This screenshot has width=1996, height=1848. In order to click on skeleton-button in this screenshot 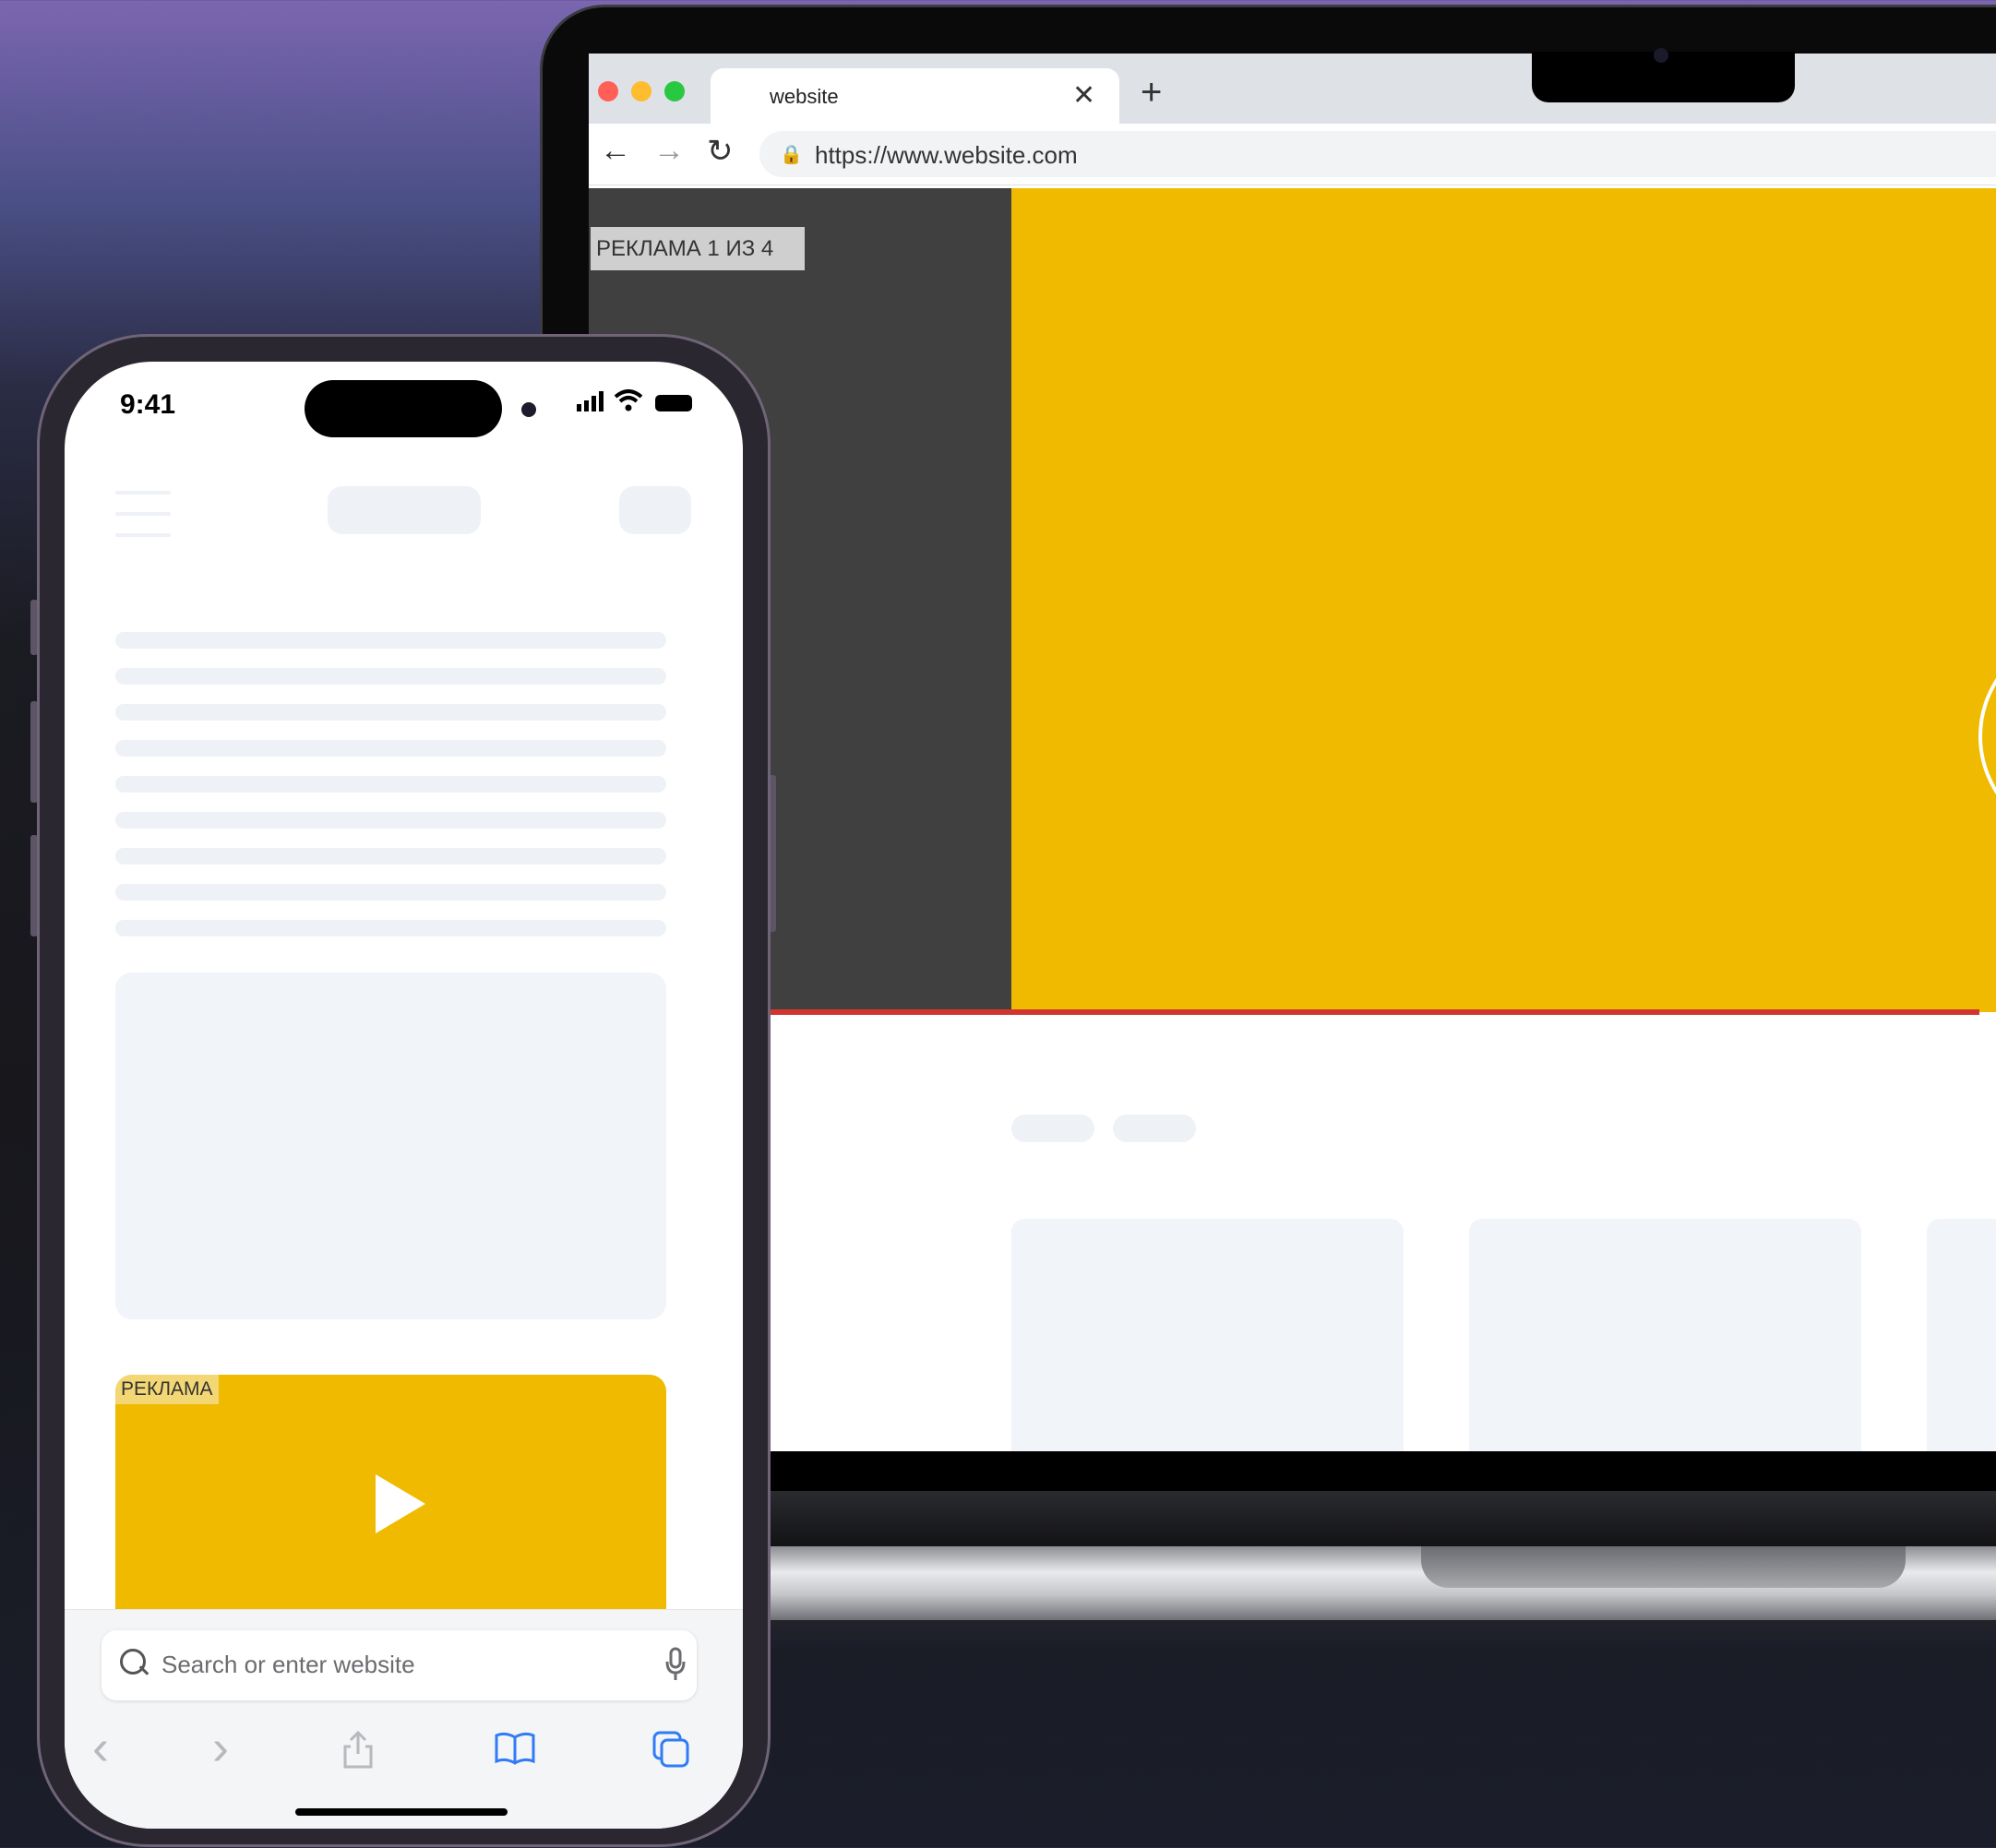, I will do `click(655, 510)`.